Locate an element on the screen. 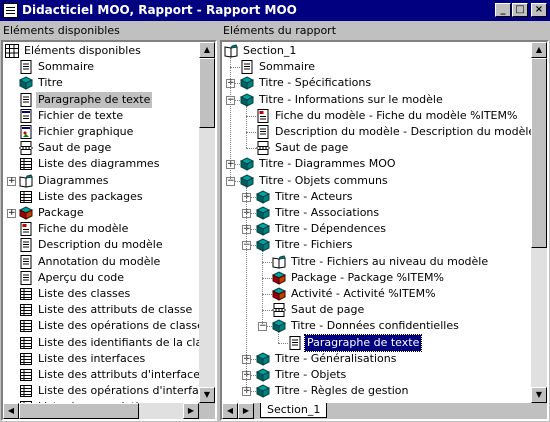  report-element-item: Activité - Activité %ITEM% is located at coordinates (376, 294).